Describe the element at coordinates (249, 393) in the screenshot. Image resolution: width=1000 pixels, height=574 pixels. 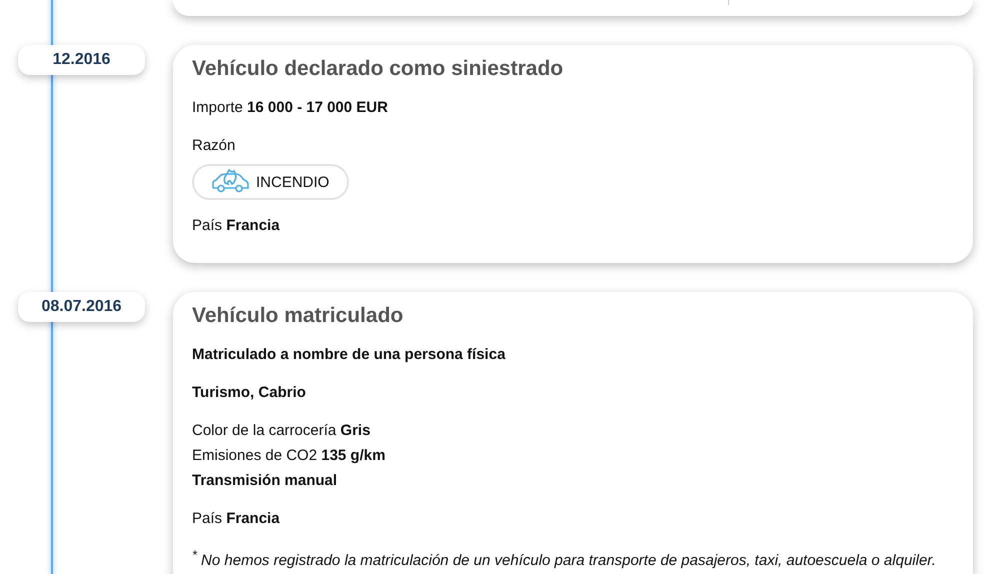
I see `detail-text: Turismo, Cabrio` at that location.